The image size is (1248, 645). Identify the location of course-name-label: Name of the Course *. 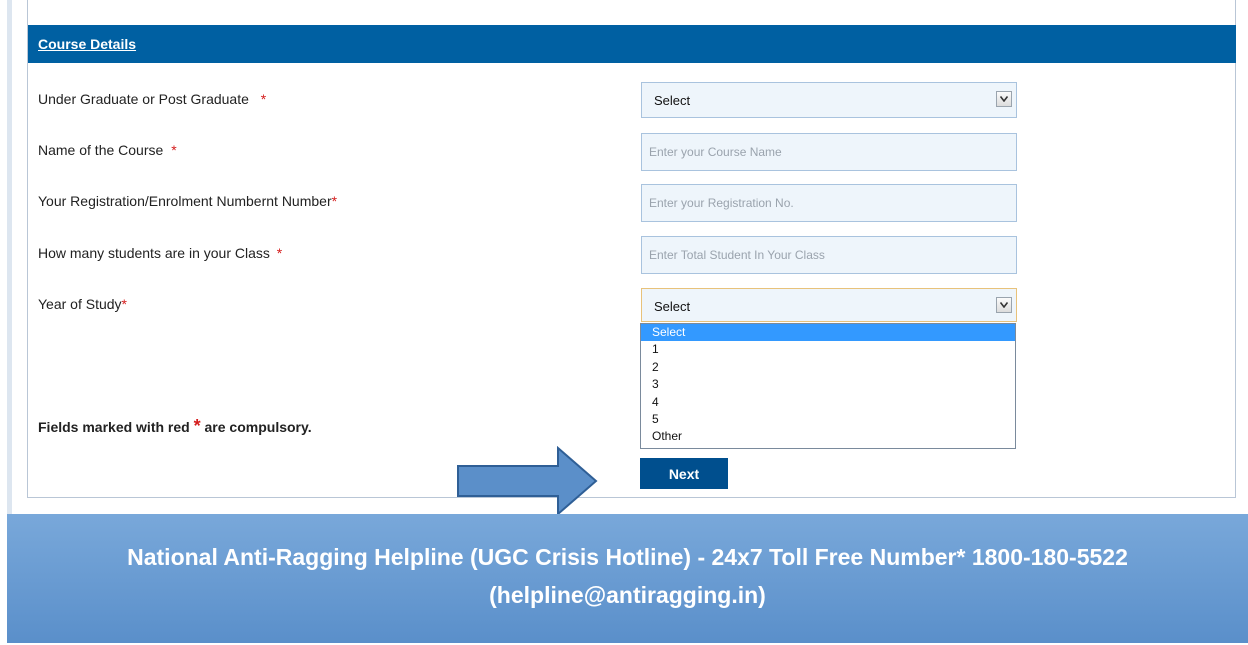
(107, 150).